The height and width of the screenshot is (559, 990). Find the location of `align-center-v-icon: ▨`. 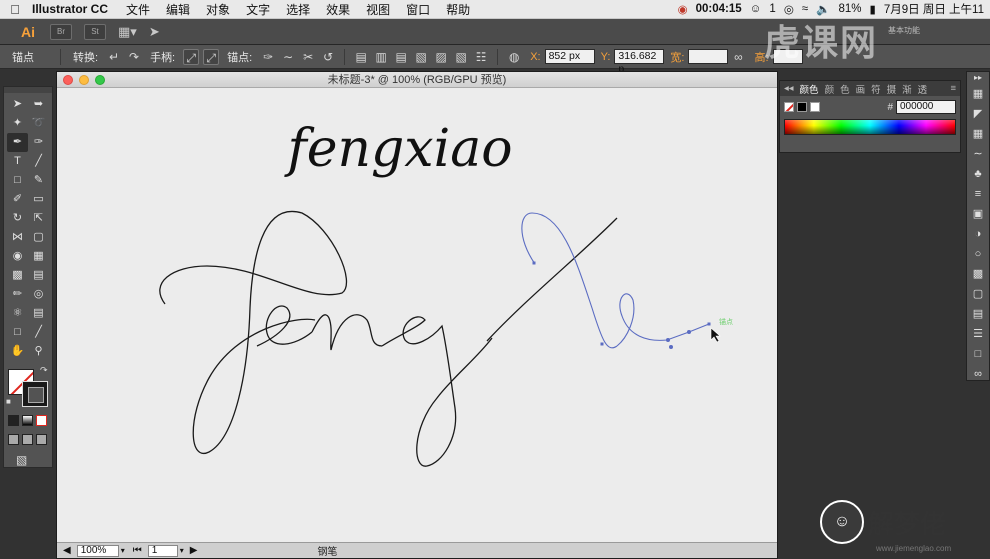

align-center-v-icon: ▨ is located at coordinates (441, 57).